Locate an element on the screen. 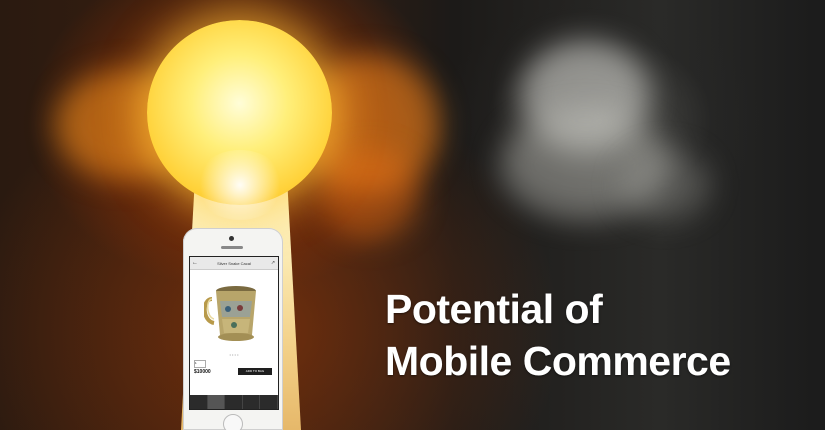 This screenshot has width=825, height=430. back-arrow-icon: ← is located at coordinates (195, 263).